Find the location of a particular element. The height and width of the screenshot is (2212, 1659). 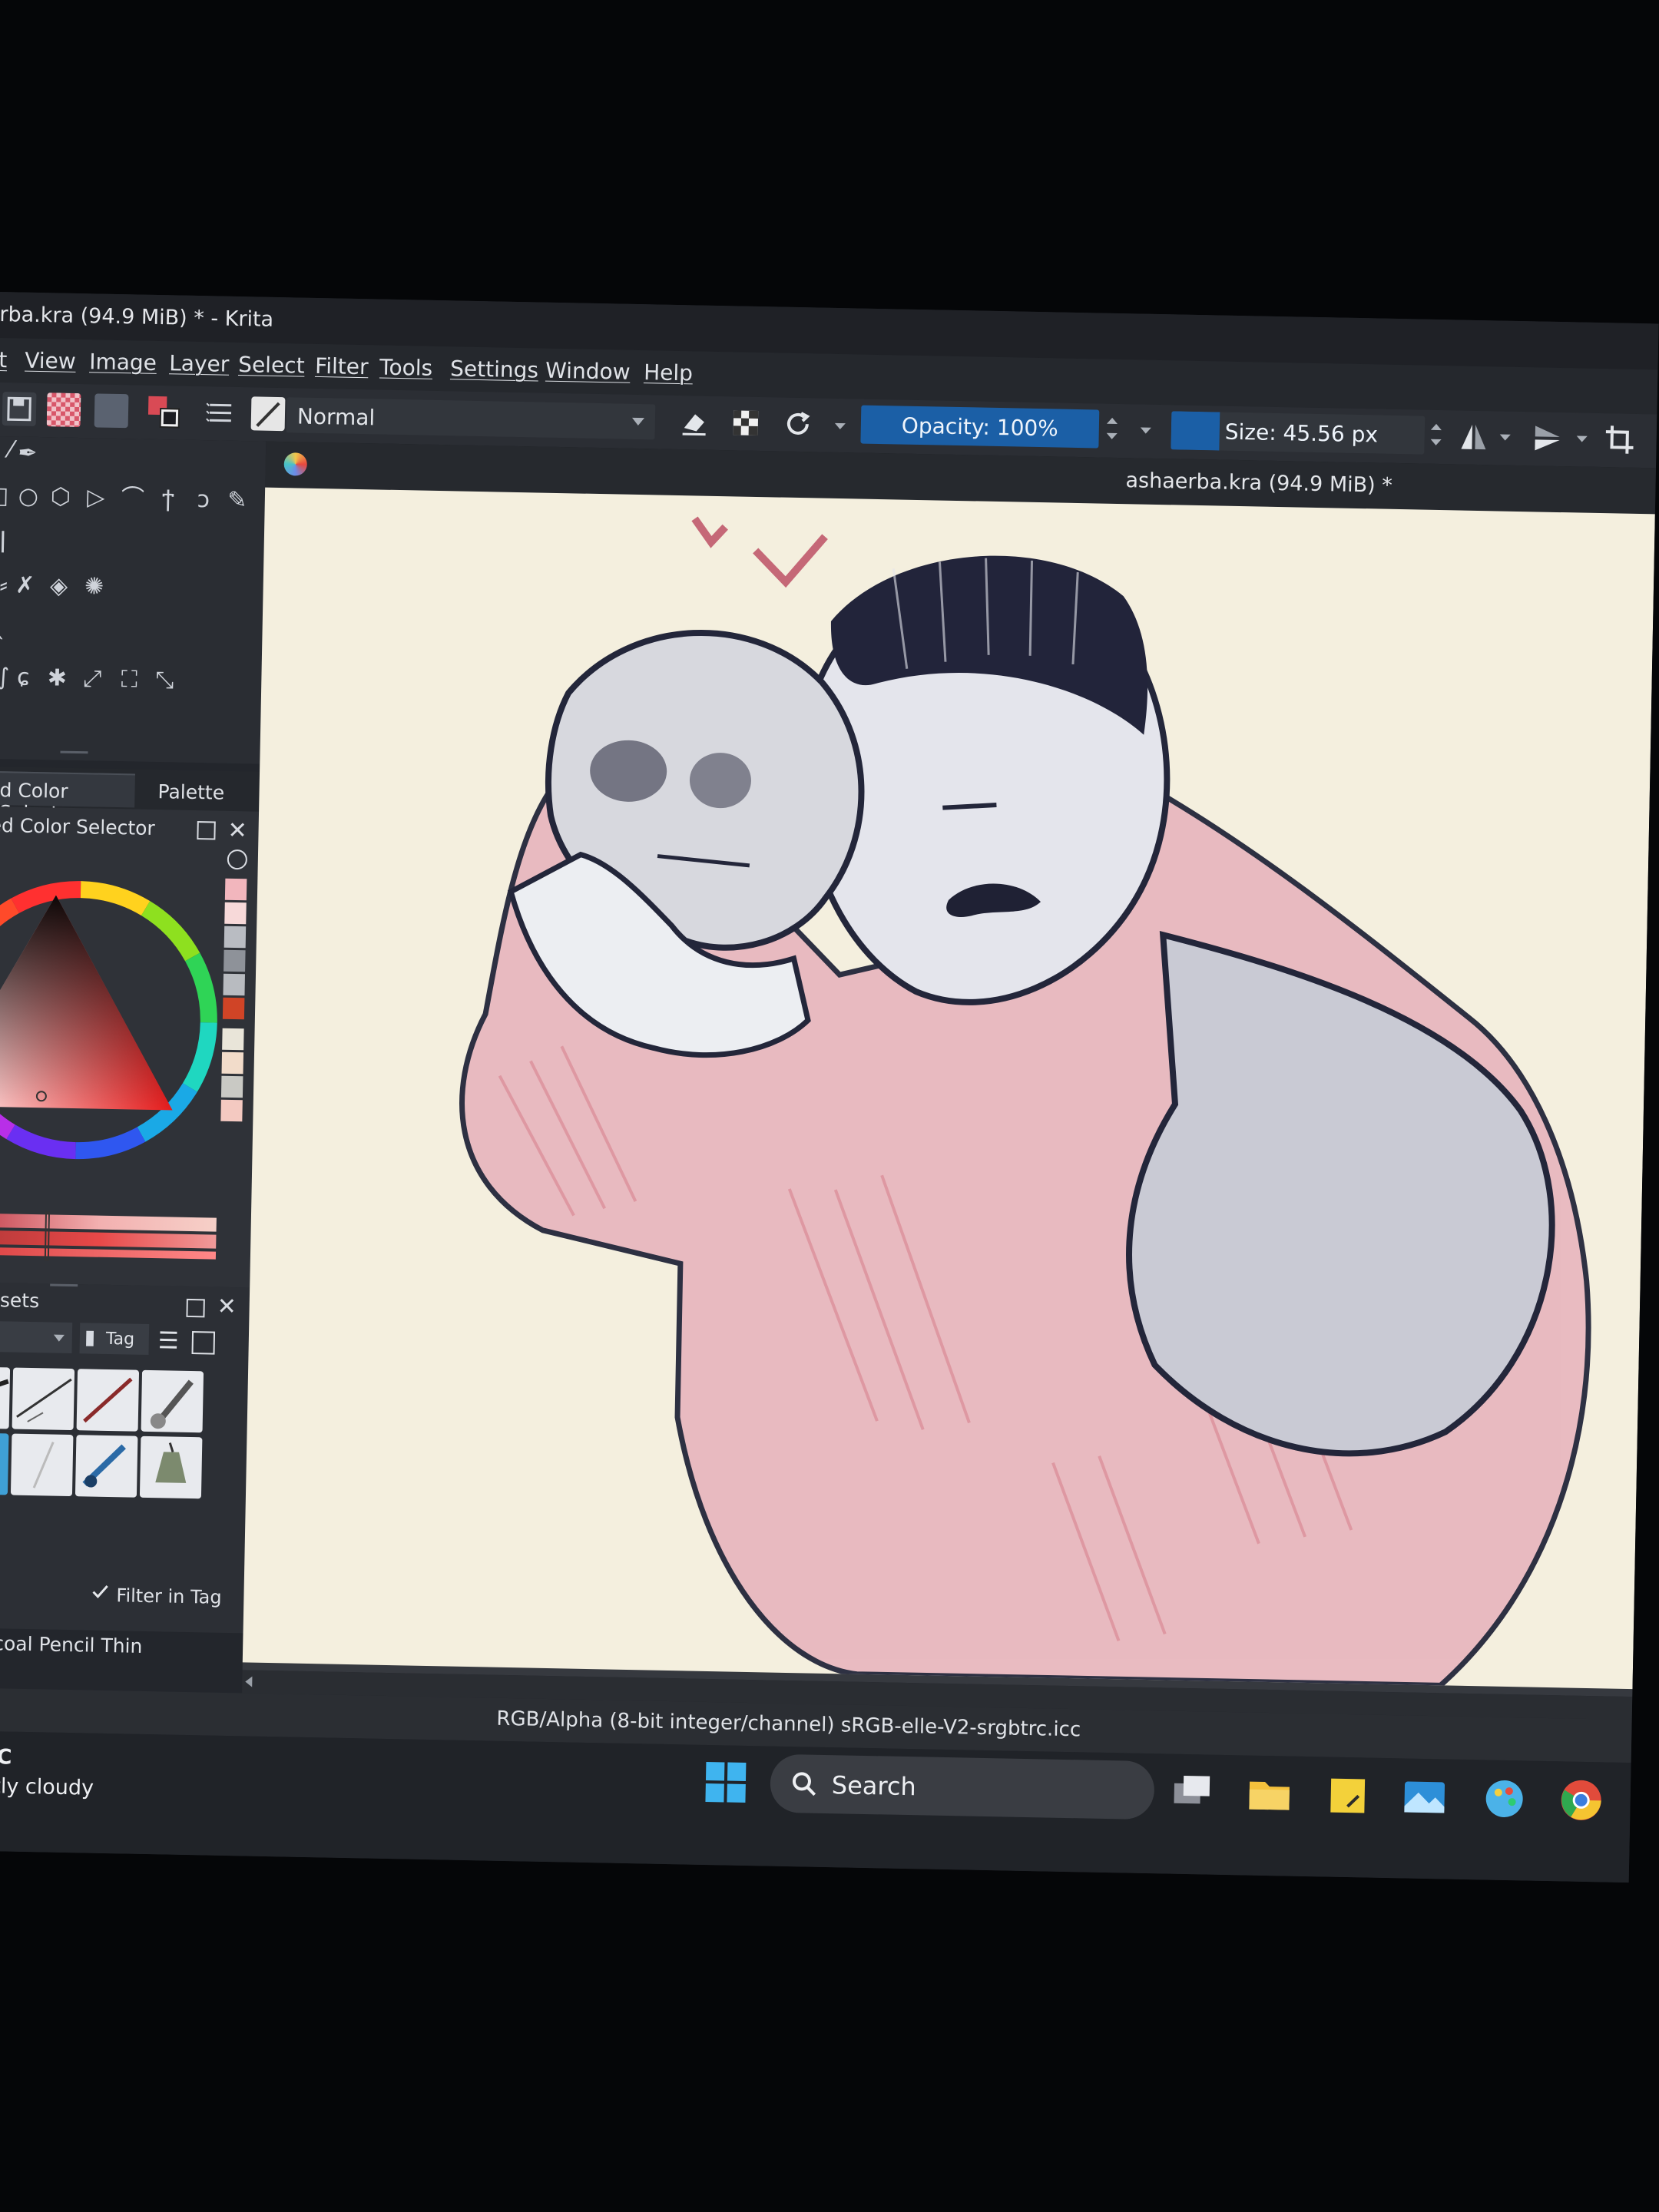

similar-select-icon: ⤡ is located at coordinates (165, 681).